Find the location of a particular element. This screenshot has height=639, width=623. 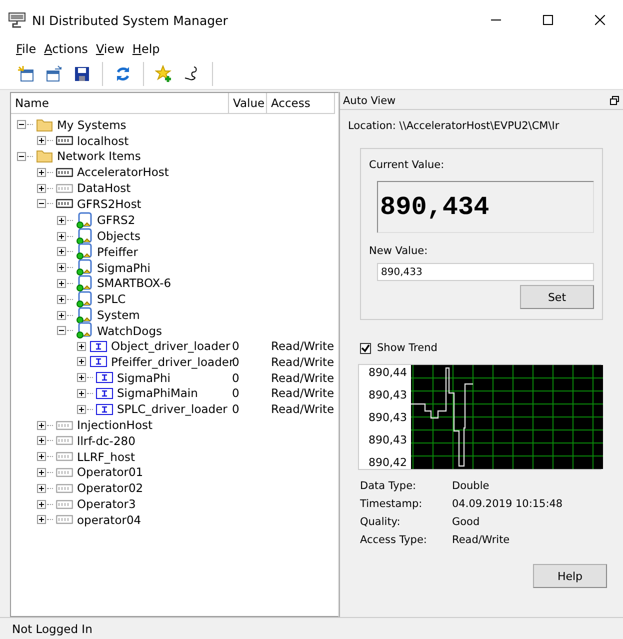

tree-item: Operator3 is located at coordinates (106, 504).